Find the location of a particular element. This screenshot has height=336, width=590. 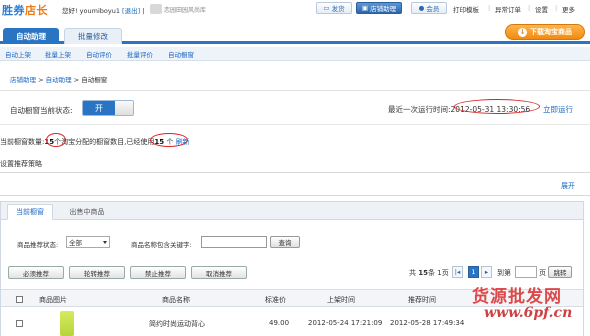

forbid-recommend-button: 禁止推荐 is located at coordinates (158, 272).